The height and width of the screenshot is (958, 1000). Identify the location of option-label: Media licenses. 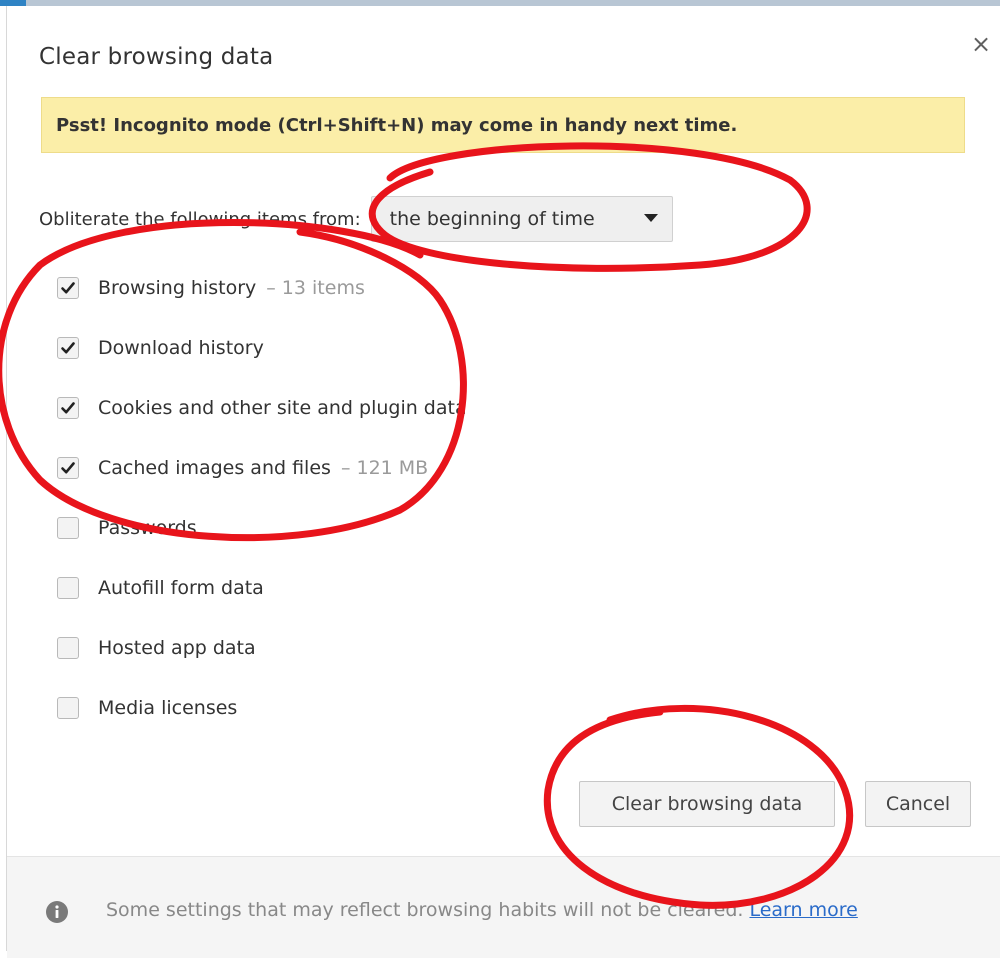
(168, 708).